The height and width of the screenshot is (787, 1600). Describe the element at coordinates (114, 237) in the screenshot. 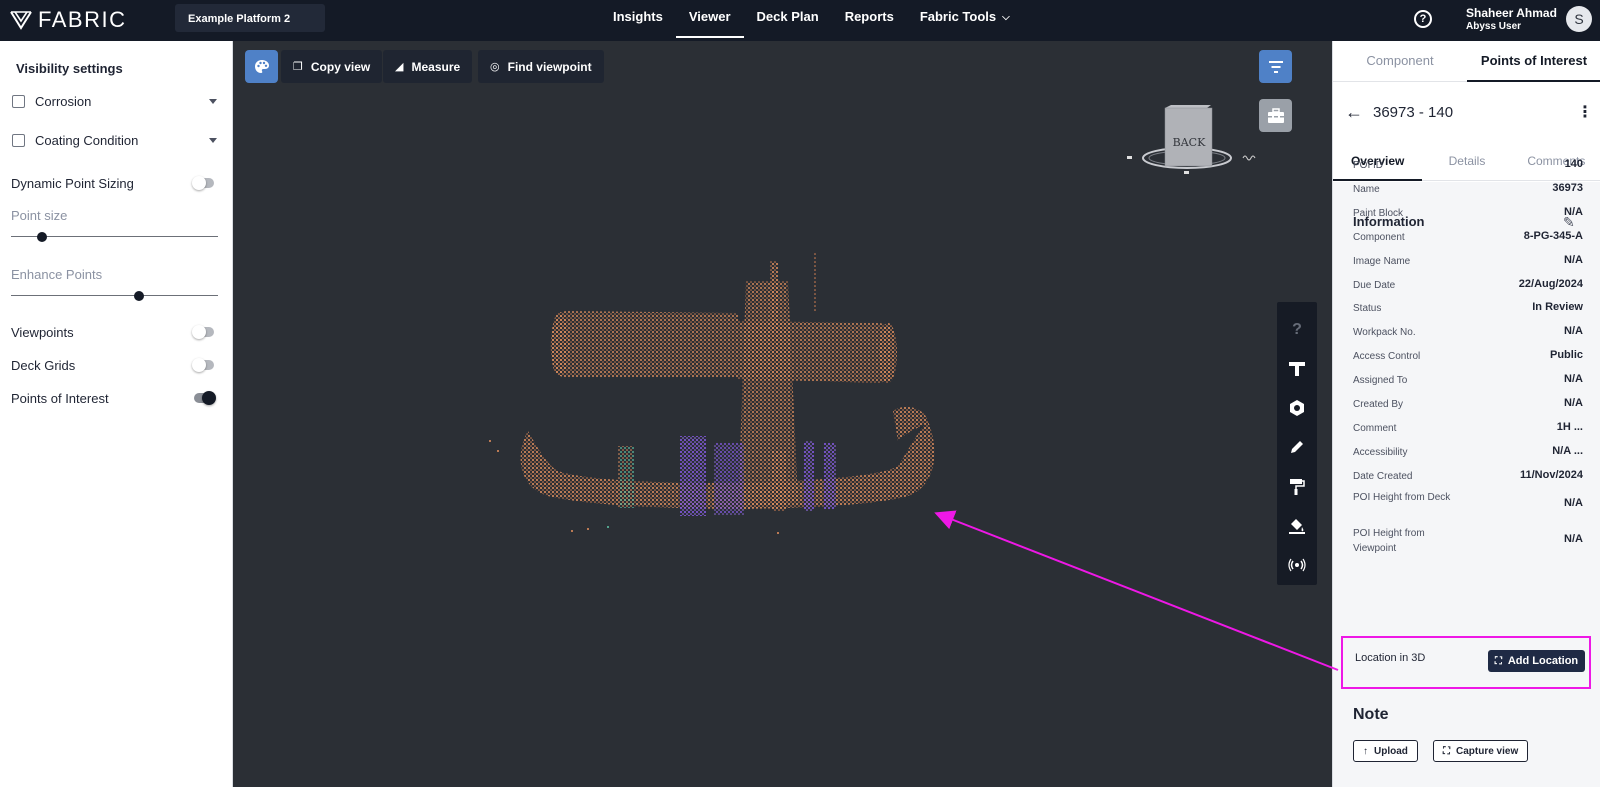

I see `point-size-slider` at that location.